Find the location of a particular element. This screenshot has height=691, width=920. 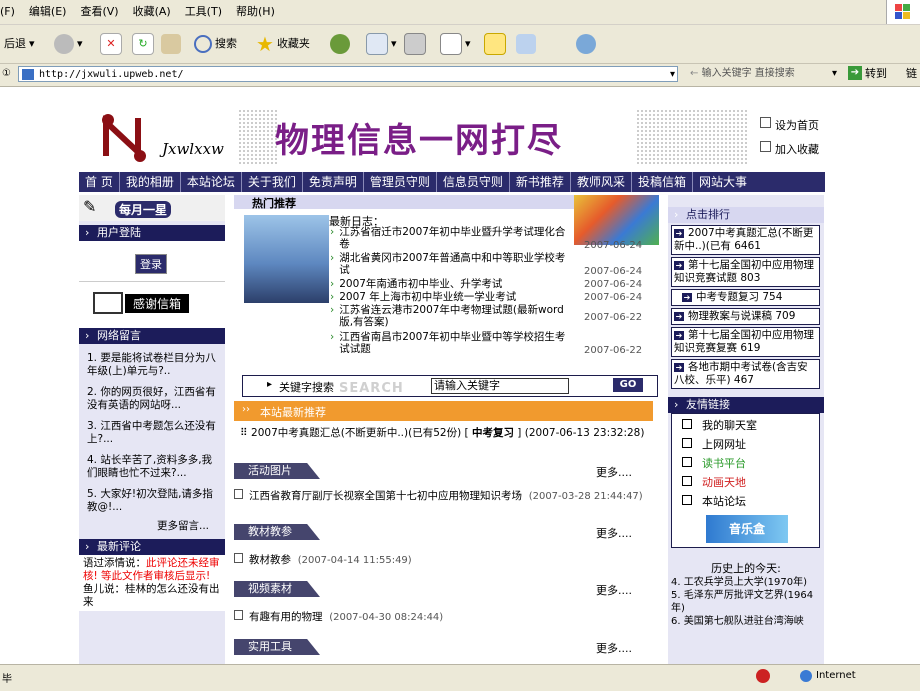

log-item: › 2007 年上海市初中毕业统一学业考试 2007-06-24 is located at coordinates (489, 297).